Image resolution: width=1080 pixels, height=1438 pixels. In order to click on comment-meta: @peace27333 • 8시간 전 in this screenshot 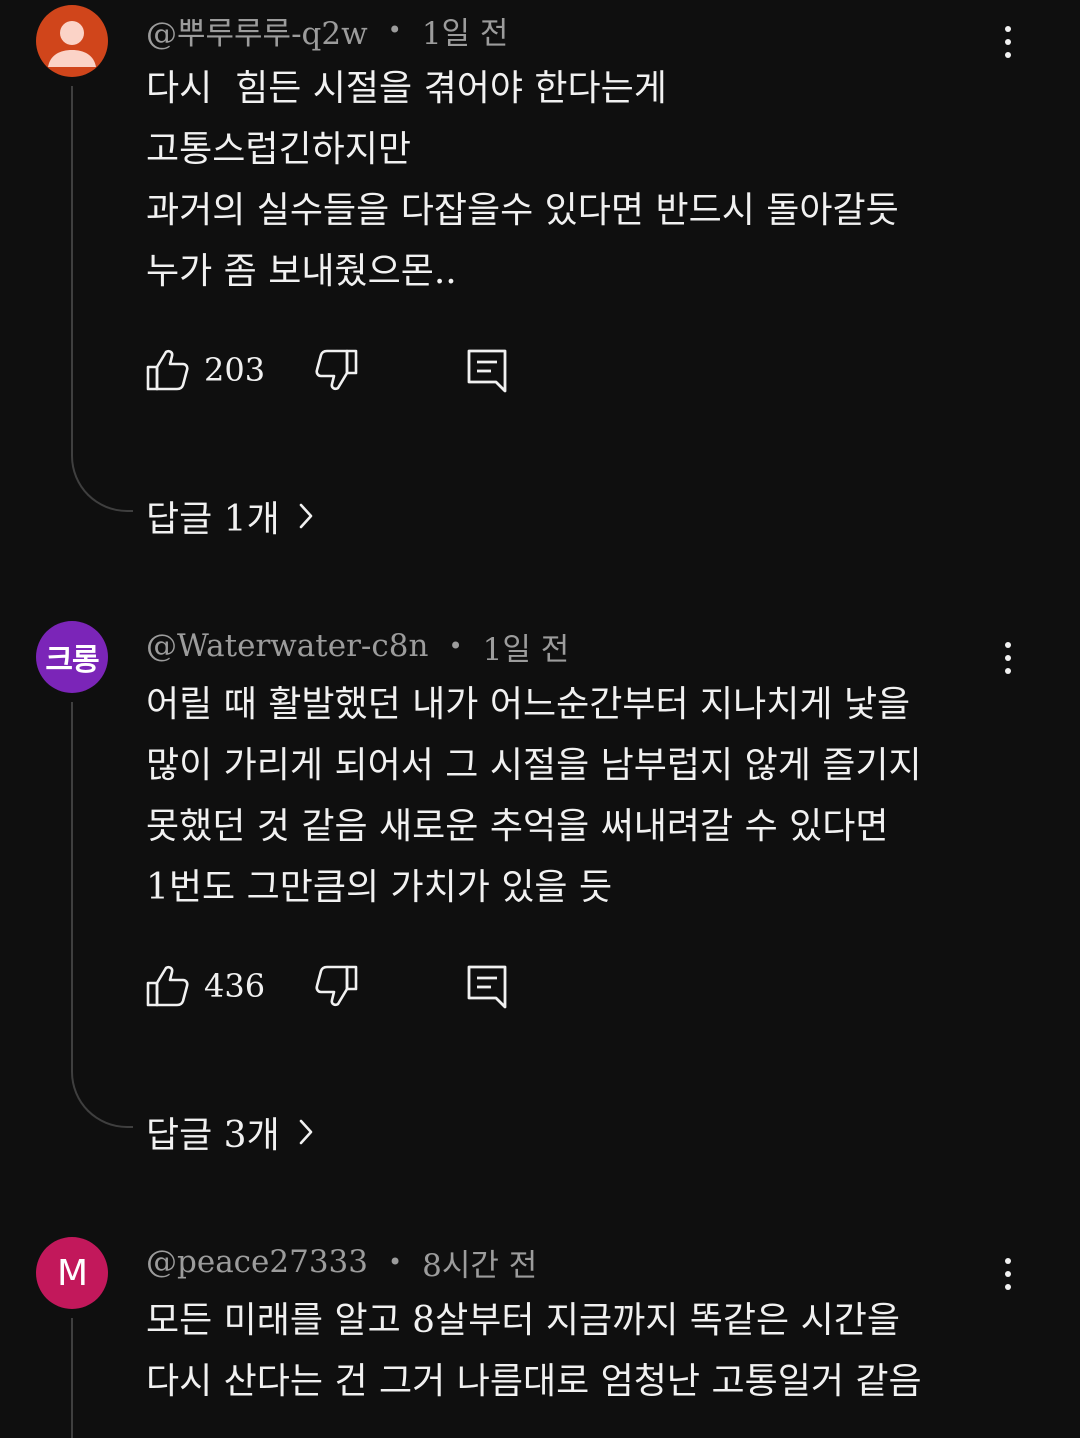, I will do `click(341, 1262)`.